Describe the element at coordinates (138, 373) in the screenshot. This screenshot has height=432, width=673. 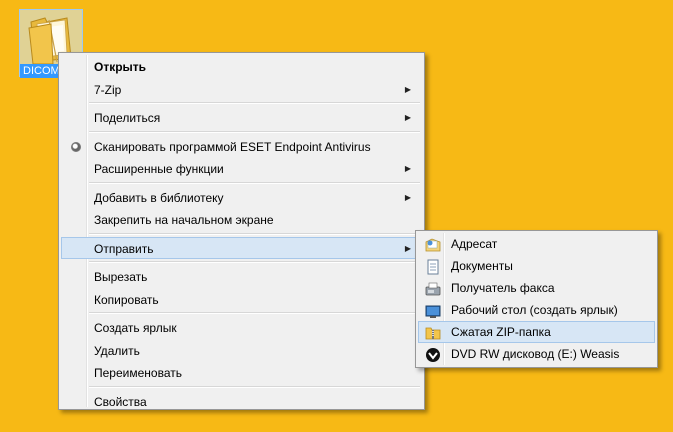
I see `menu-item-label: Переименовать` at that location.